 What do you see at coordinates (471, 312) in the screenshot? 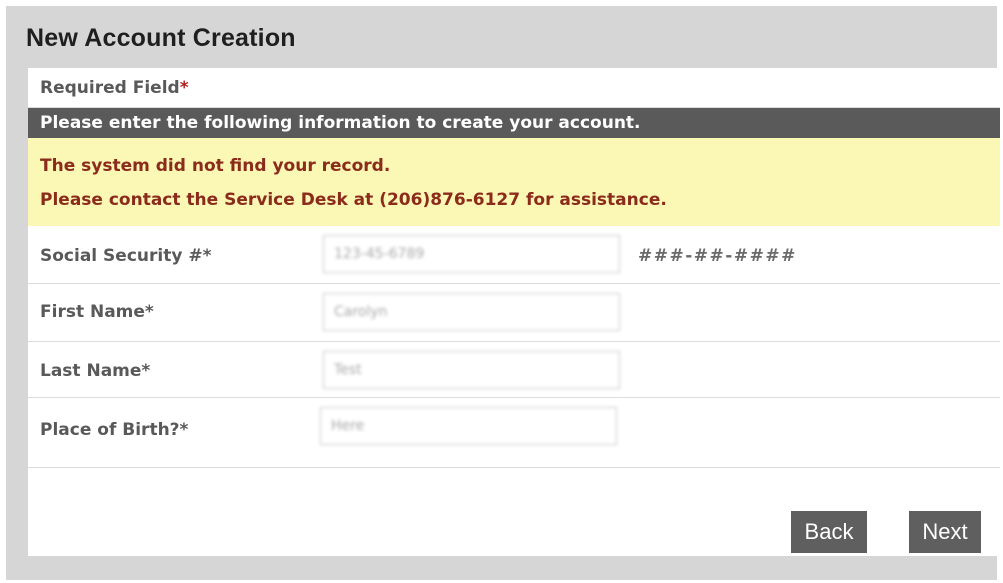
I see `first-name-input` at bounding box center [471, 312].